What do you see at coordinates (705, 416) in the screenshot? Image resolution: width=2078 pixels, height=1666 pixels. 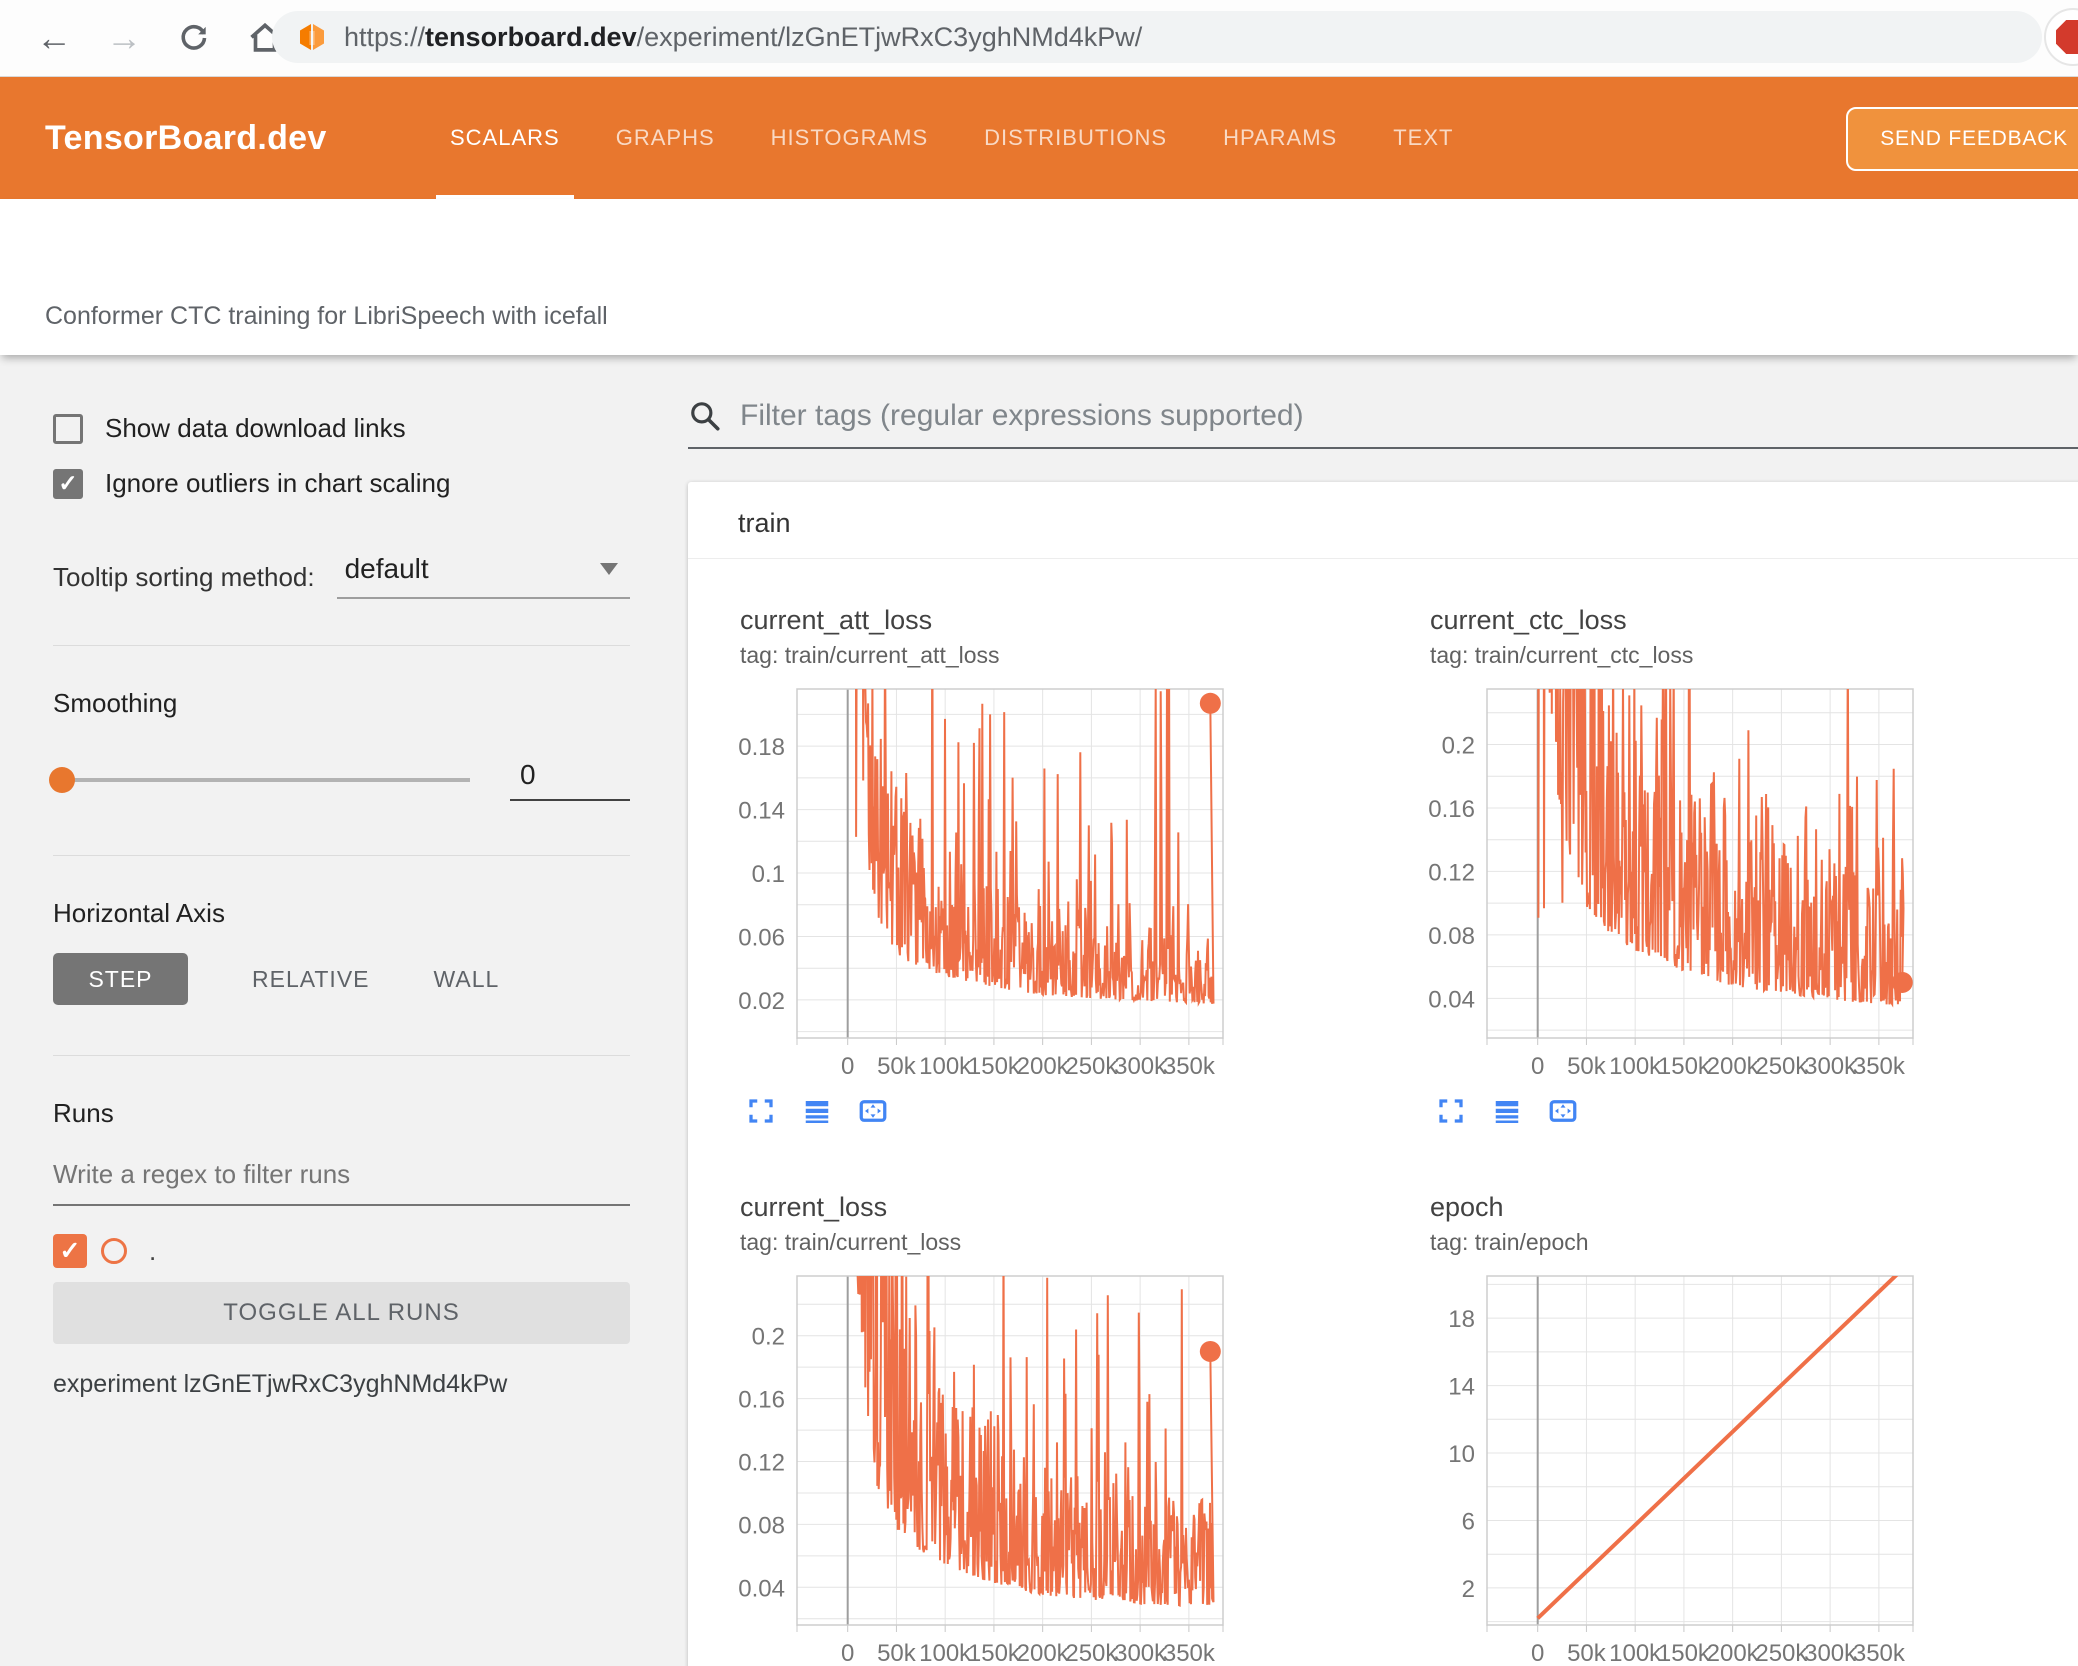 I see `search-icon` at bounding box center [705, 416].